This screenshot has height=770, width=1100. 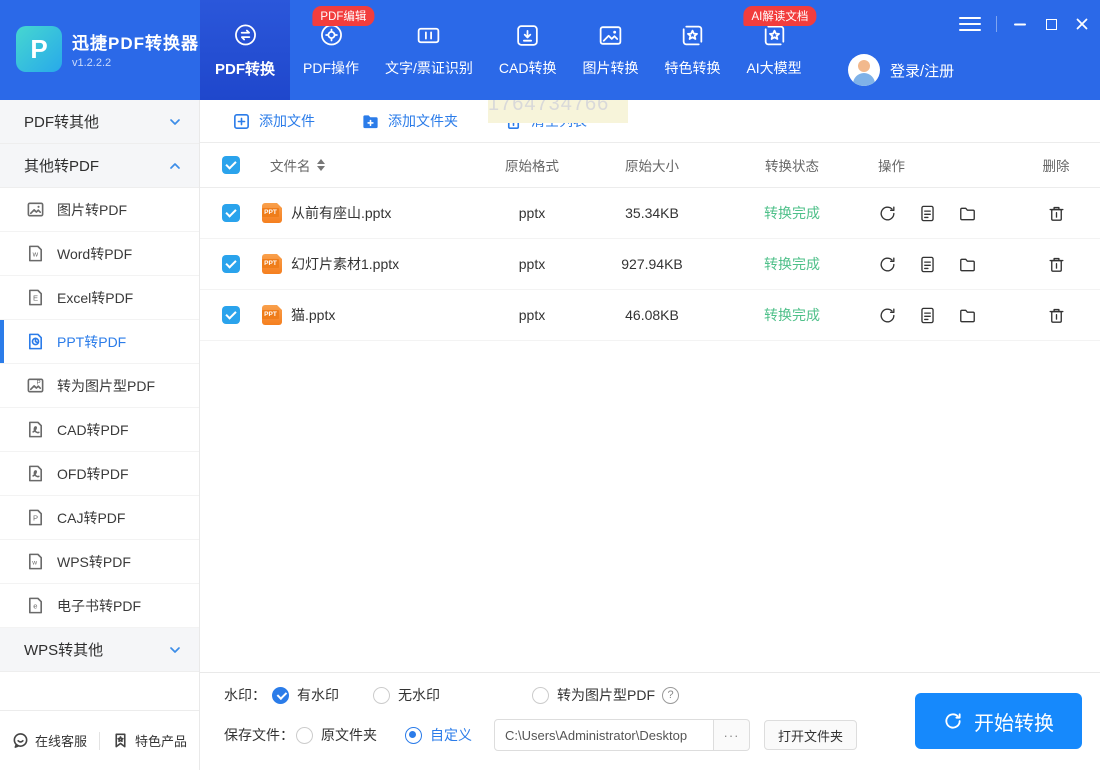 What do you see at coordinates (20, 740) in the screenshot?
I see `chat-smile-icon` at bounding box center [20, 740].